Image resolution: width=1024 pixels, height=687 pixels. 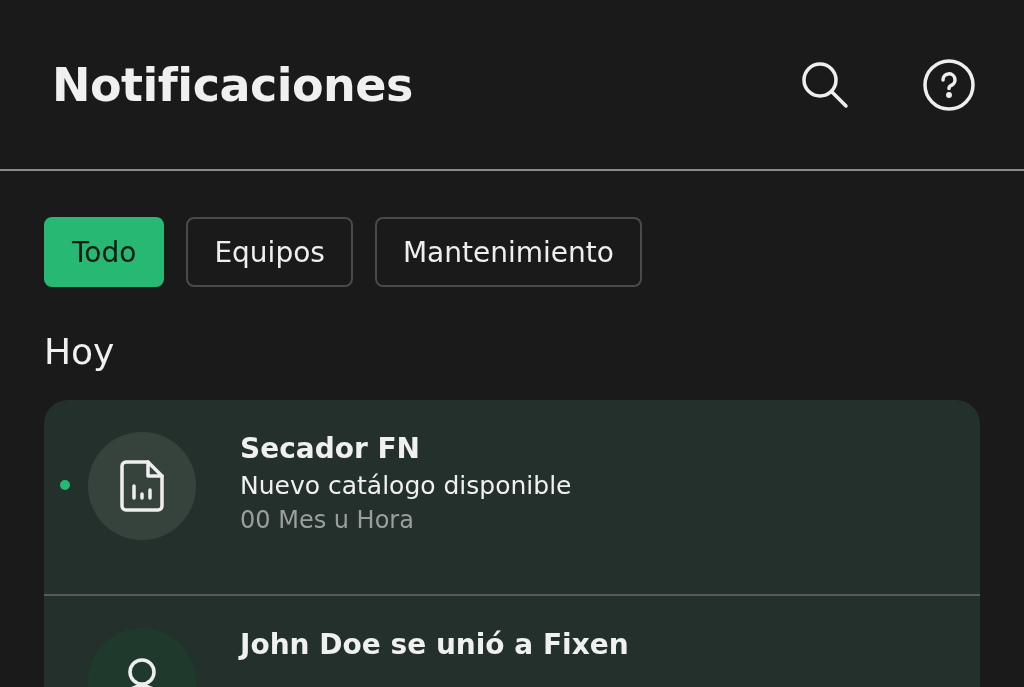 What do you see at coordinates (142, 486) in the screenshot?
I see `document-chart-icon` at bounding box center [142, 486].